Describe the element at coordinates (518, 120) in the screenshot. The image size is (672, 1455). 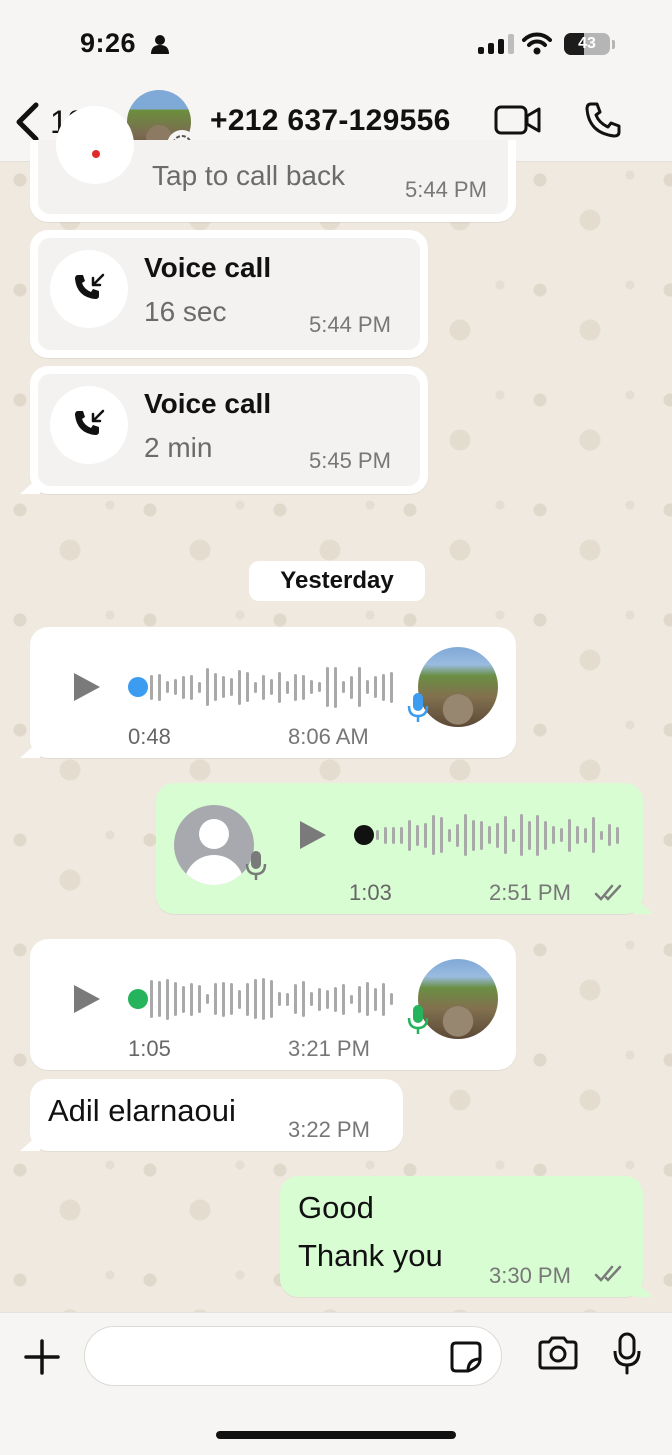
I see `video-call-icon` at that location.